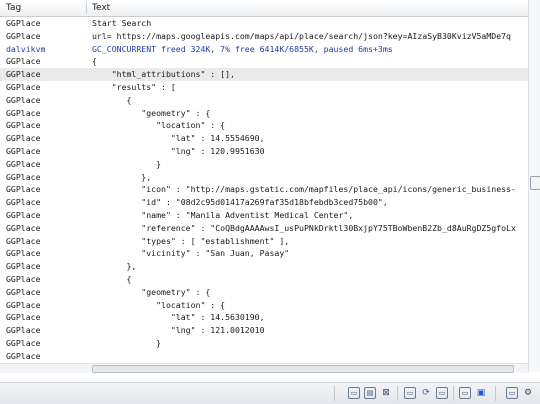 This screenshot has height=404, width=540. Describe the element at coordinates (86, 8) in the screenshot. I see `column-divider` at that location.